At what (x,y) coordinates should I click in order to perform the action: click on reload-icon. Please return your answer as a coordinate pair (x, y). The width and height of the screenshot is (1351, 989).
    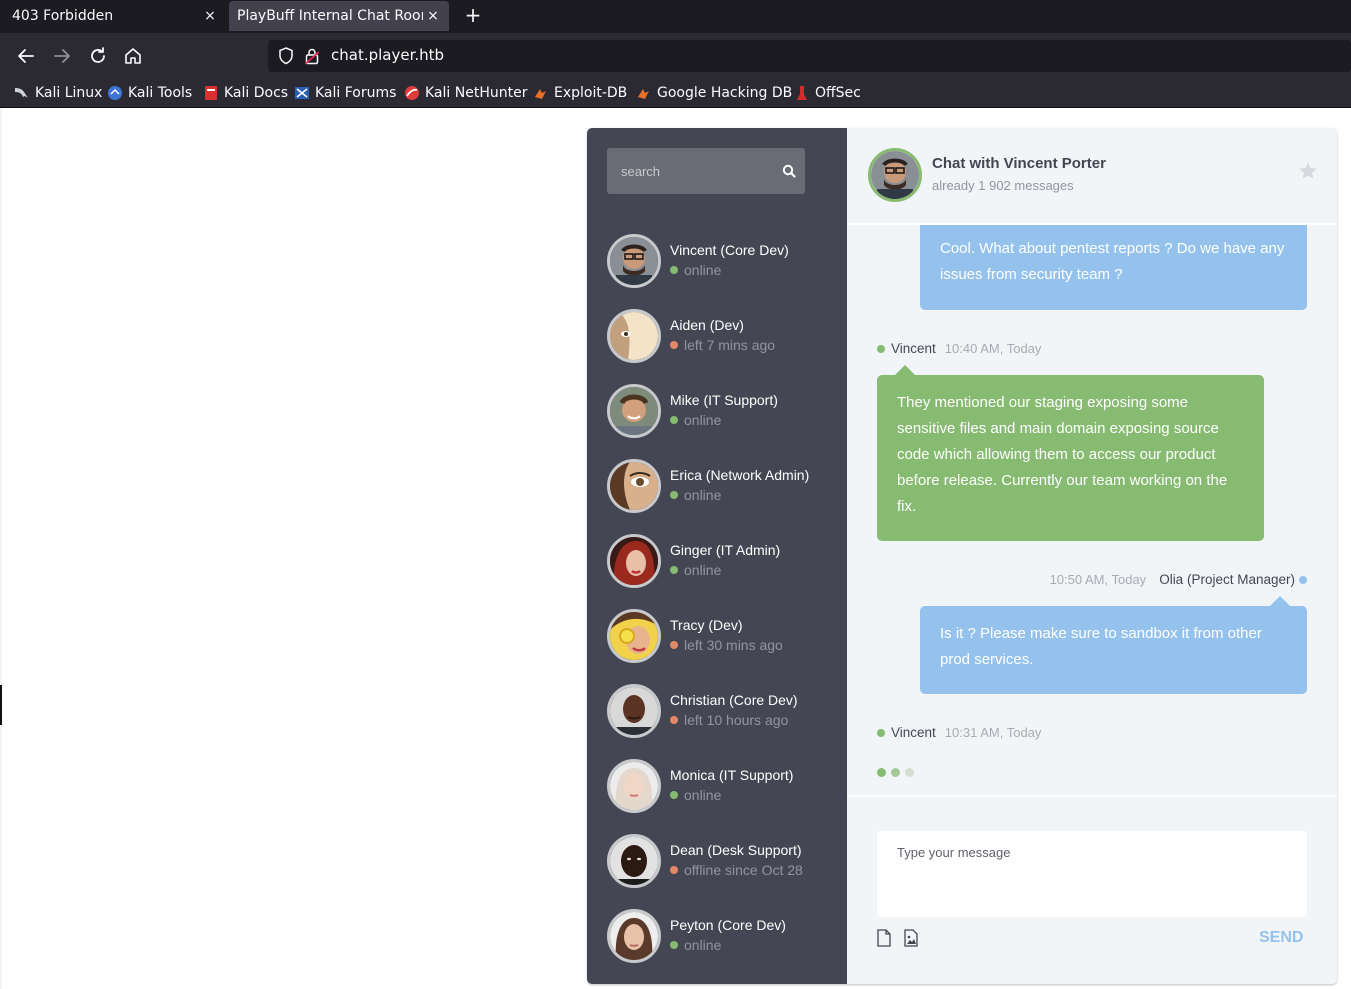
    Looking at the image, I should click on (98, 55).